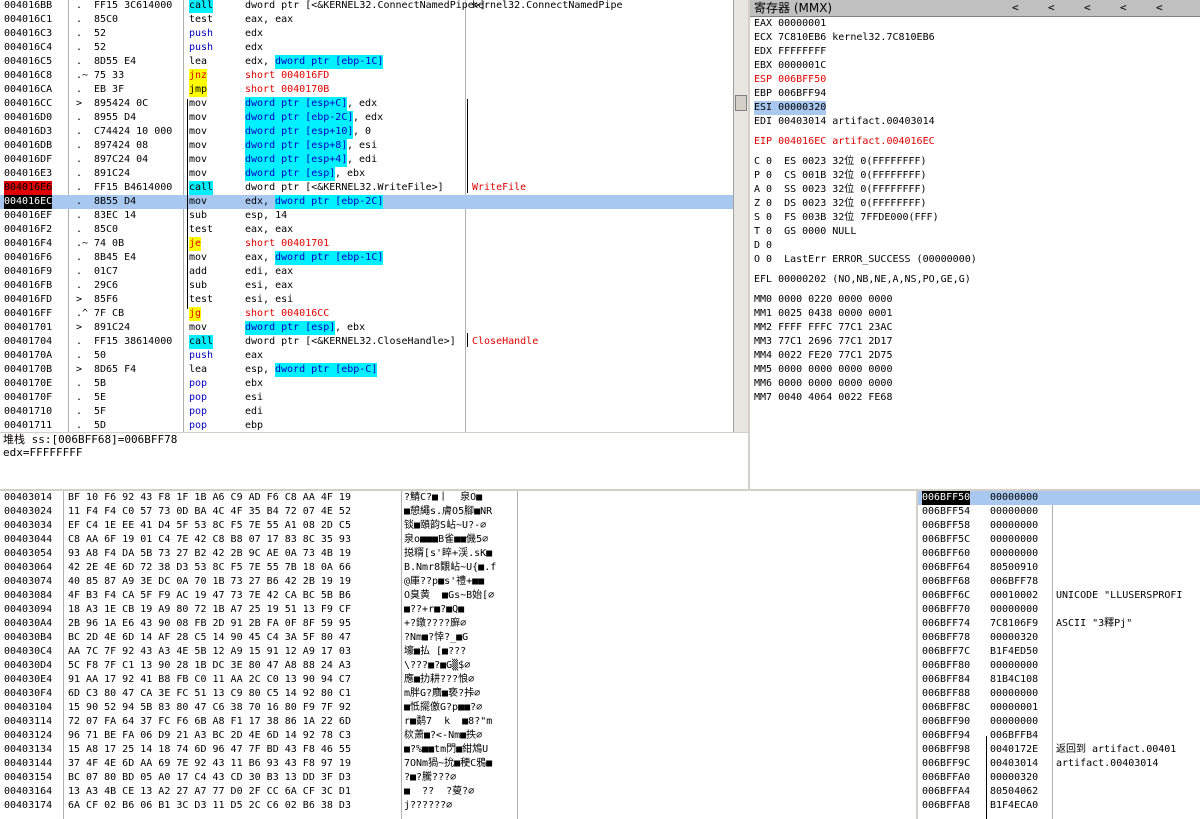  What do you see at coordinates (1059, 708) in the screenshot?
I see `stack-row: 006BFF8C 00000001` at bounding box center [1059, 708].